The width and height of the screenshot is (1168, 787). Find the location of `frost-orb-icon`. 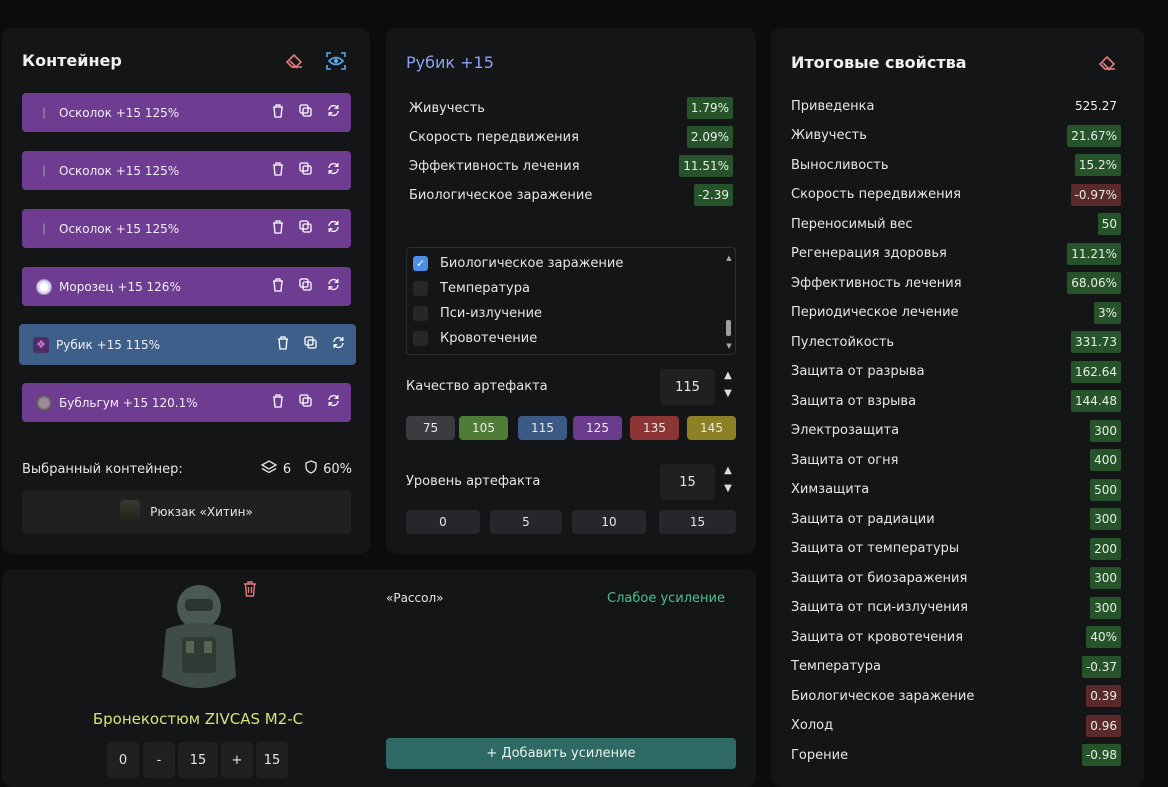

frost-orb-icon is located at coordinates (44, 286).